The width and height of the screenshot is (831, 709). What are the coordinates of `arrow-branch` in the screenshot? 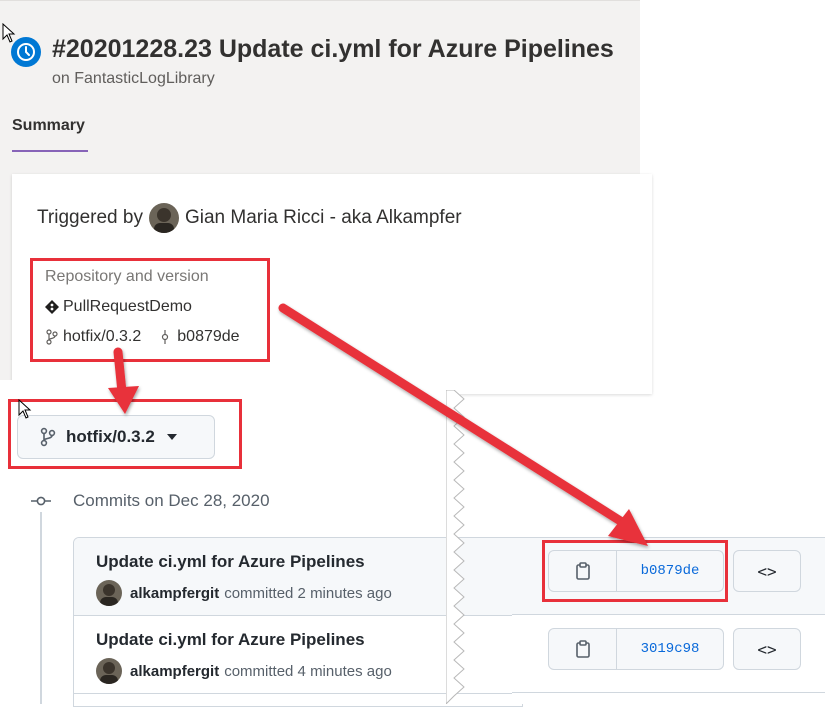 It's located at (123, 380).